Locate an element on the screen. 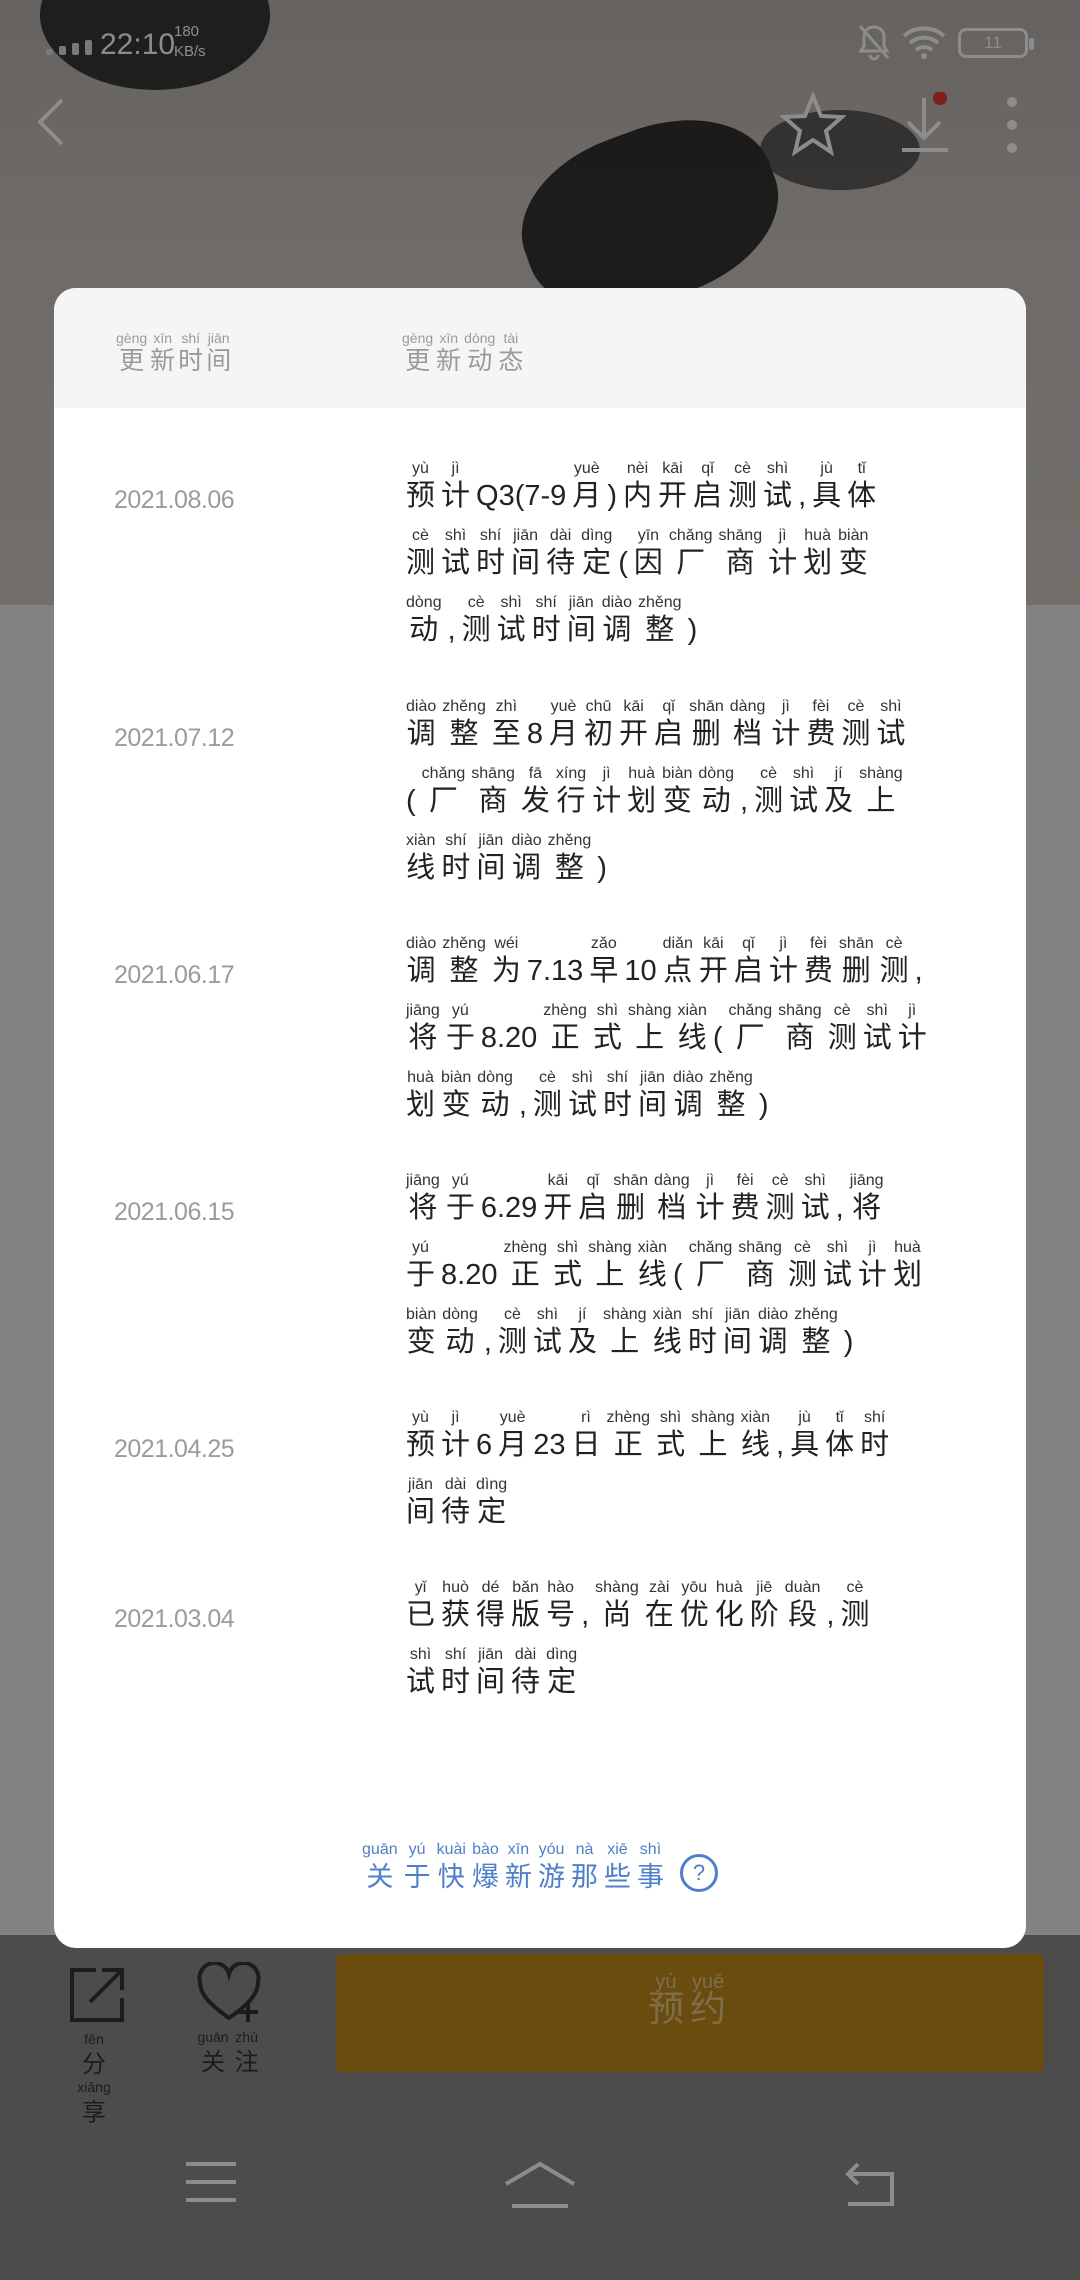  ruby-char: yuè 月 is located at coordinates (512, 1435).